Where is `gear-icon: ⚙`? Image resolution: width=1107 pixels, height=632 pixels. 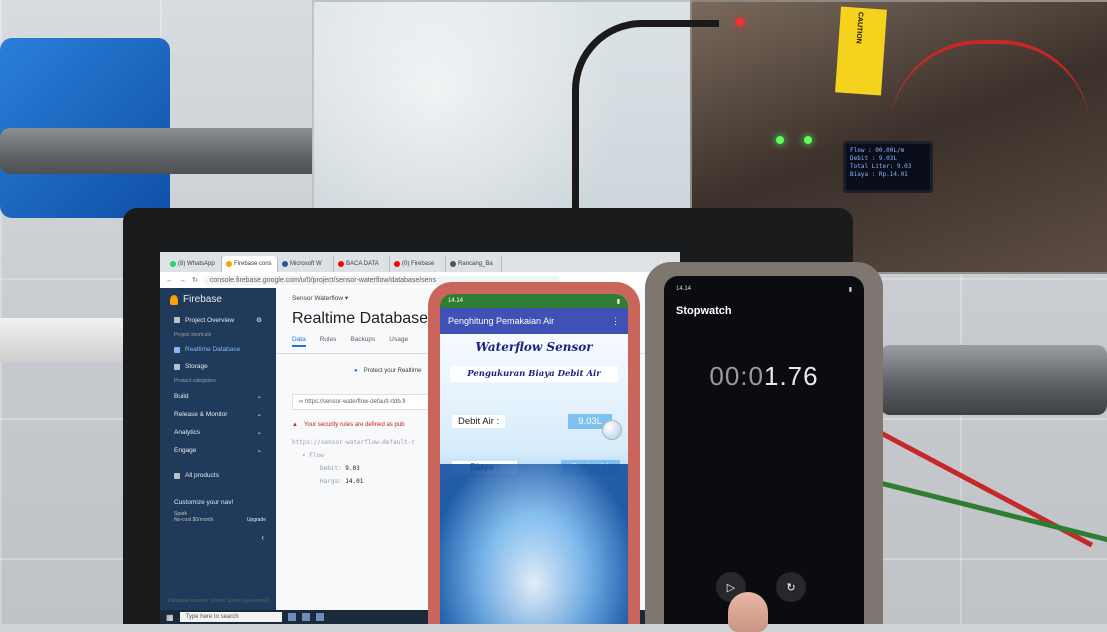
gear-icon: ⚙ is located at coordinates (259, 320).